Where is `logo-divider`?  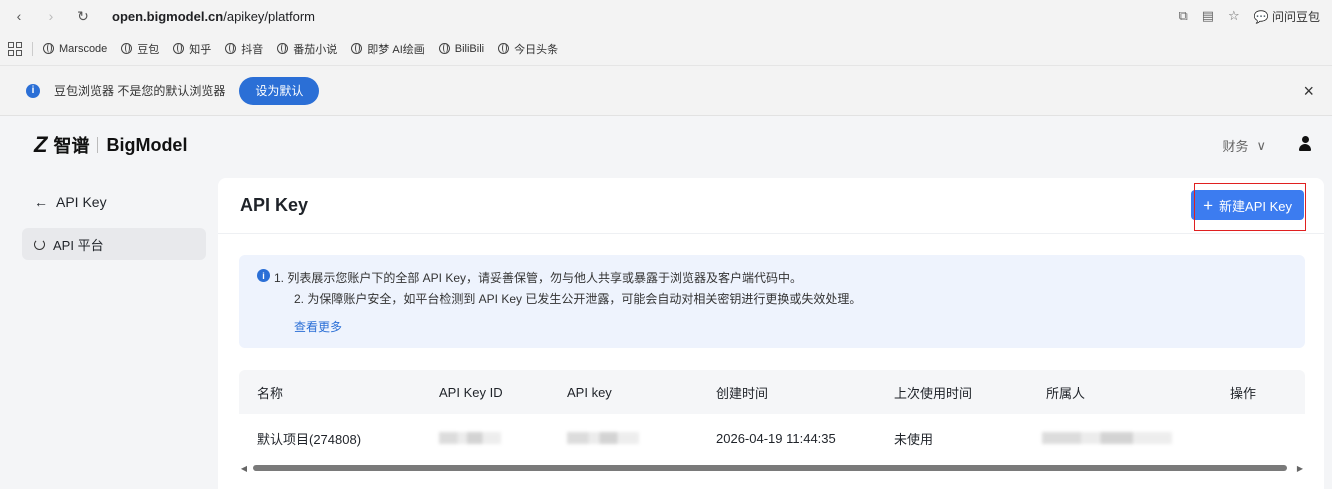
logo-divider is located at coordinates (98, 145).